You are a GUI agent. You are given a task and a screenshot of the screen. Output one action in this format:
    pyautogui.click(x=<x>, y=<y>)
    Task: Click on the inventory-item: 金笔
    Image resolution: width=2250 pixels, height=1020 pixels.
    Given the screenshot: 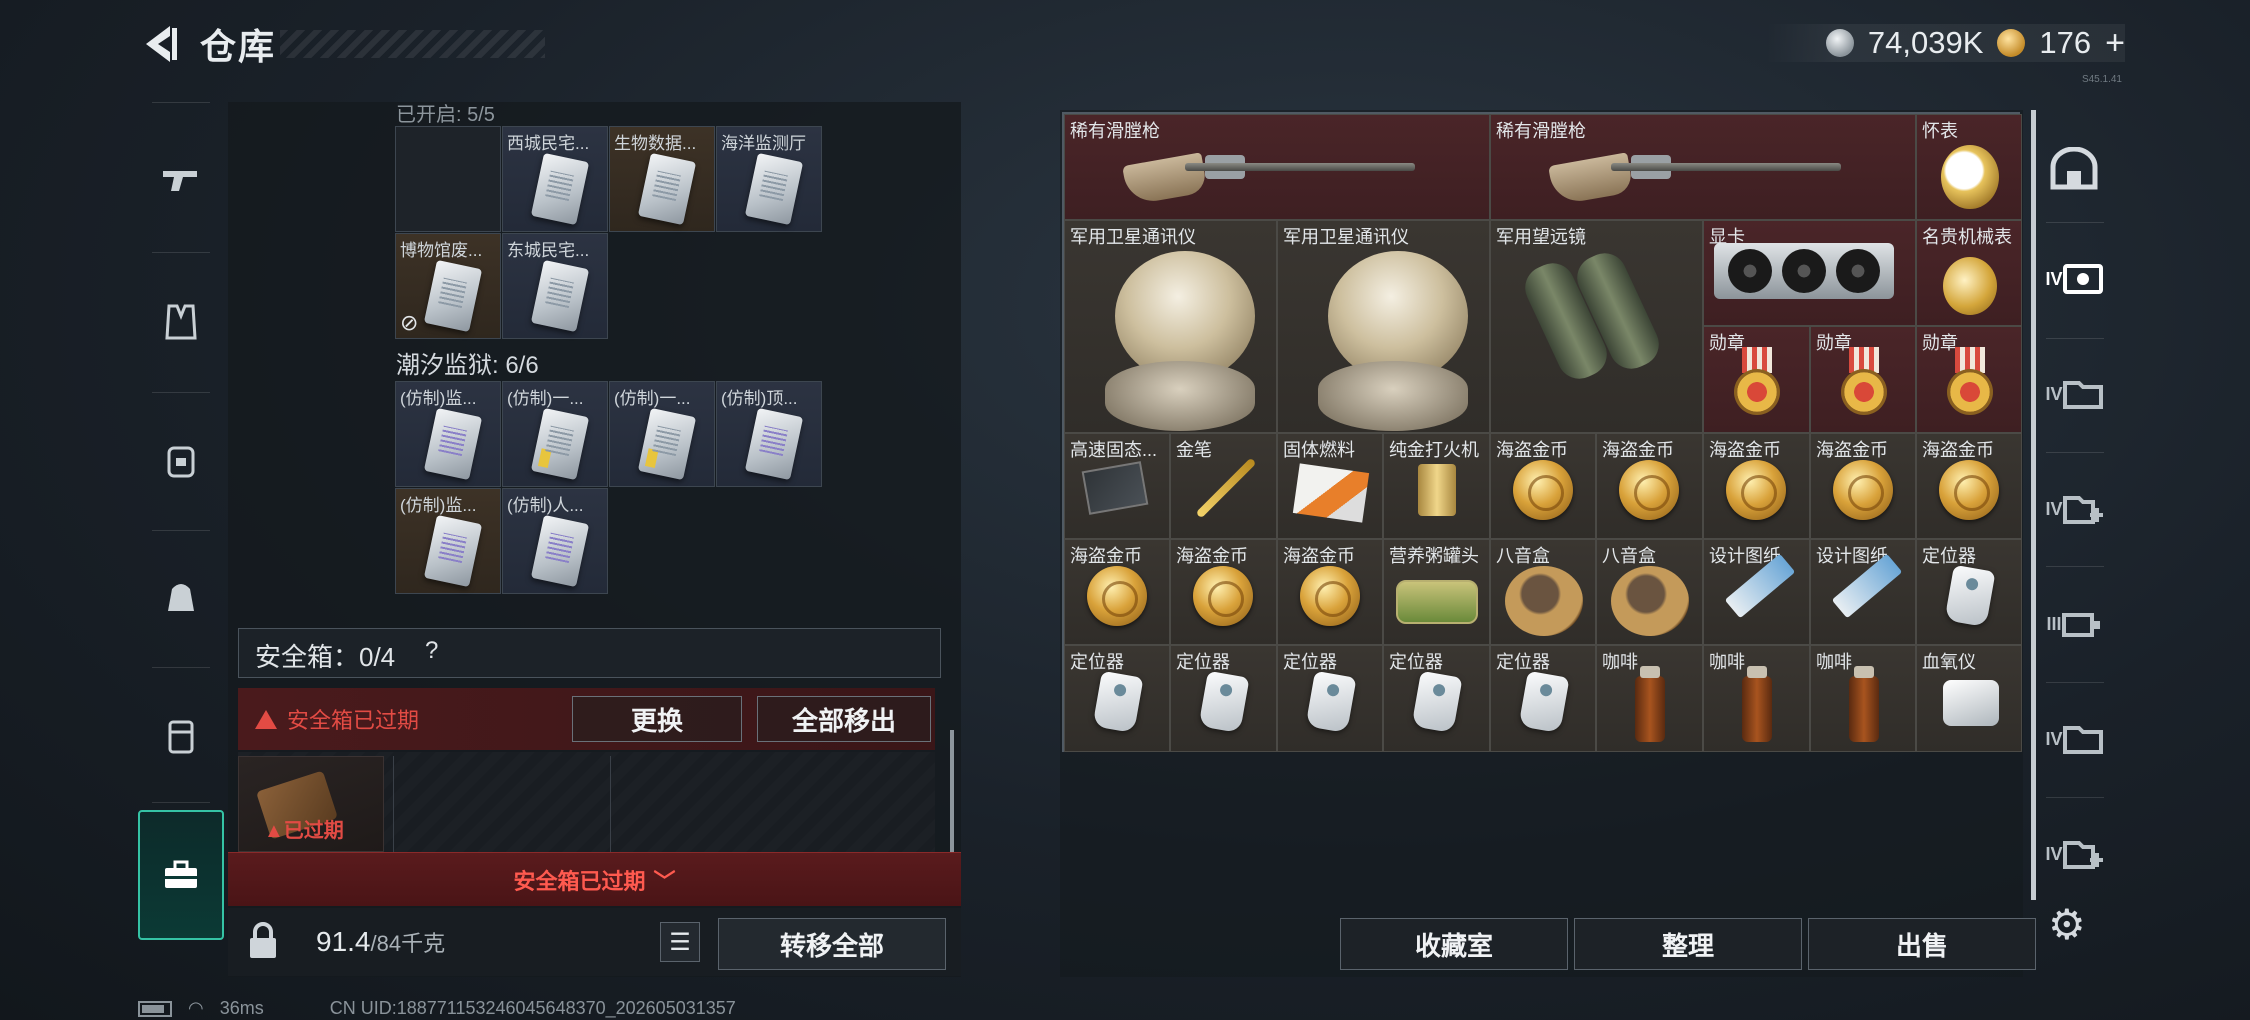 What is the action you would take?
    pyautogui.click(x=1223, y=486)
    